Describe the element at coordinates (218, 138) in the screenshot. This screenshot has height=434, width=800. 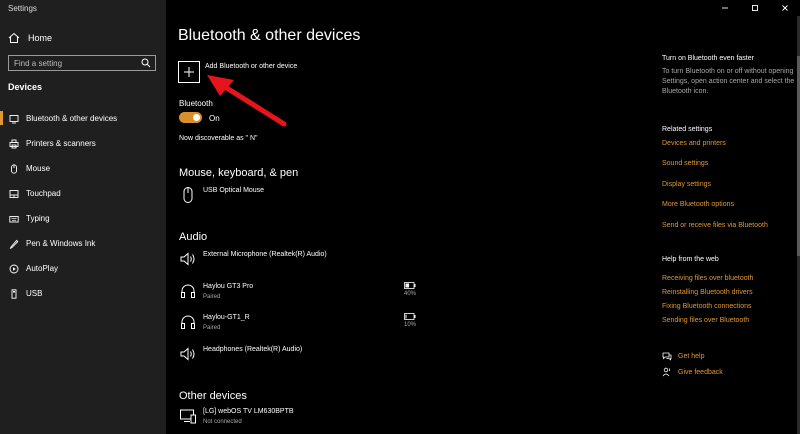
I see `discoverable-text: Now discoverable as " N"` at that location.